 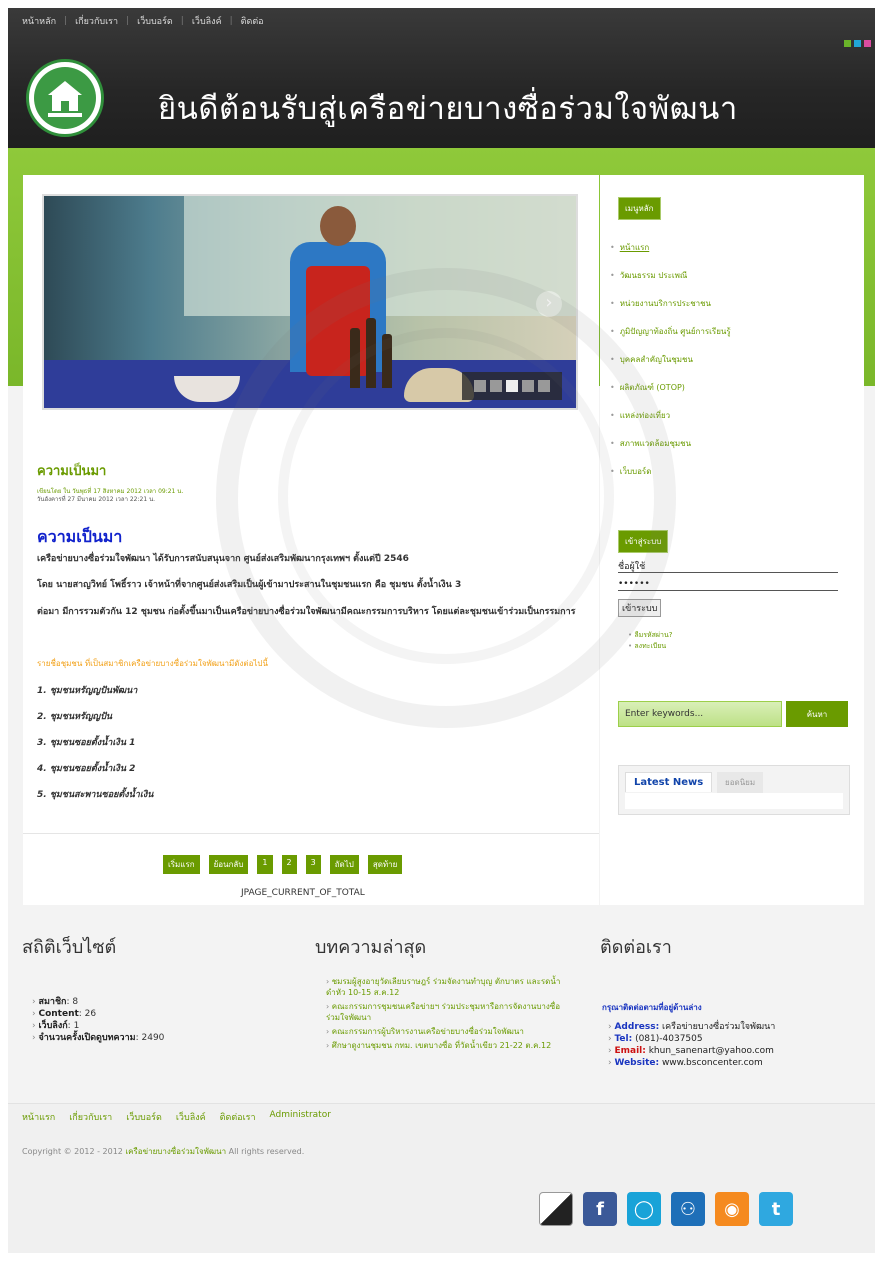 What do you see at coordinates (75, 717) in the screenshot?
I see `list-item: 2. ชุมชนหรัญญปัน` at bounding box center [75, 717].